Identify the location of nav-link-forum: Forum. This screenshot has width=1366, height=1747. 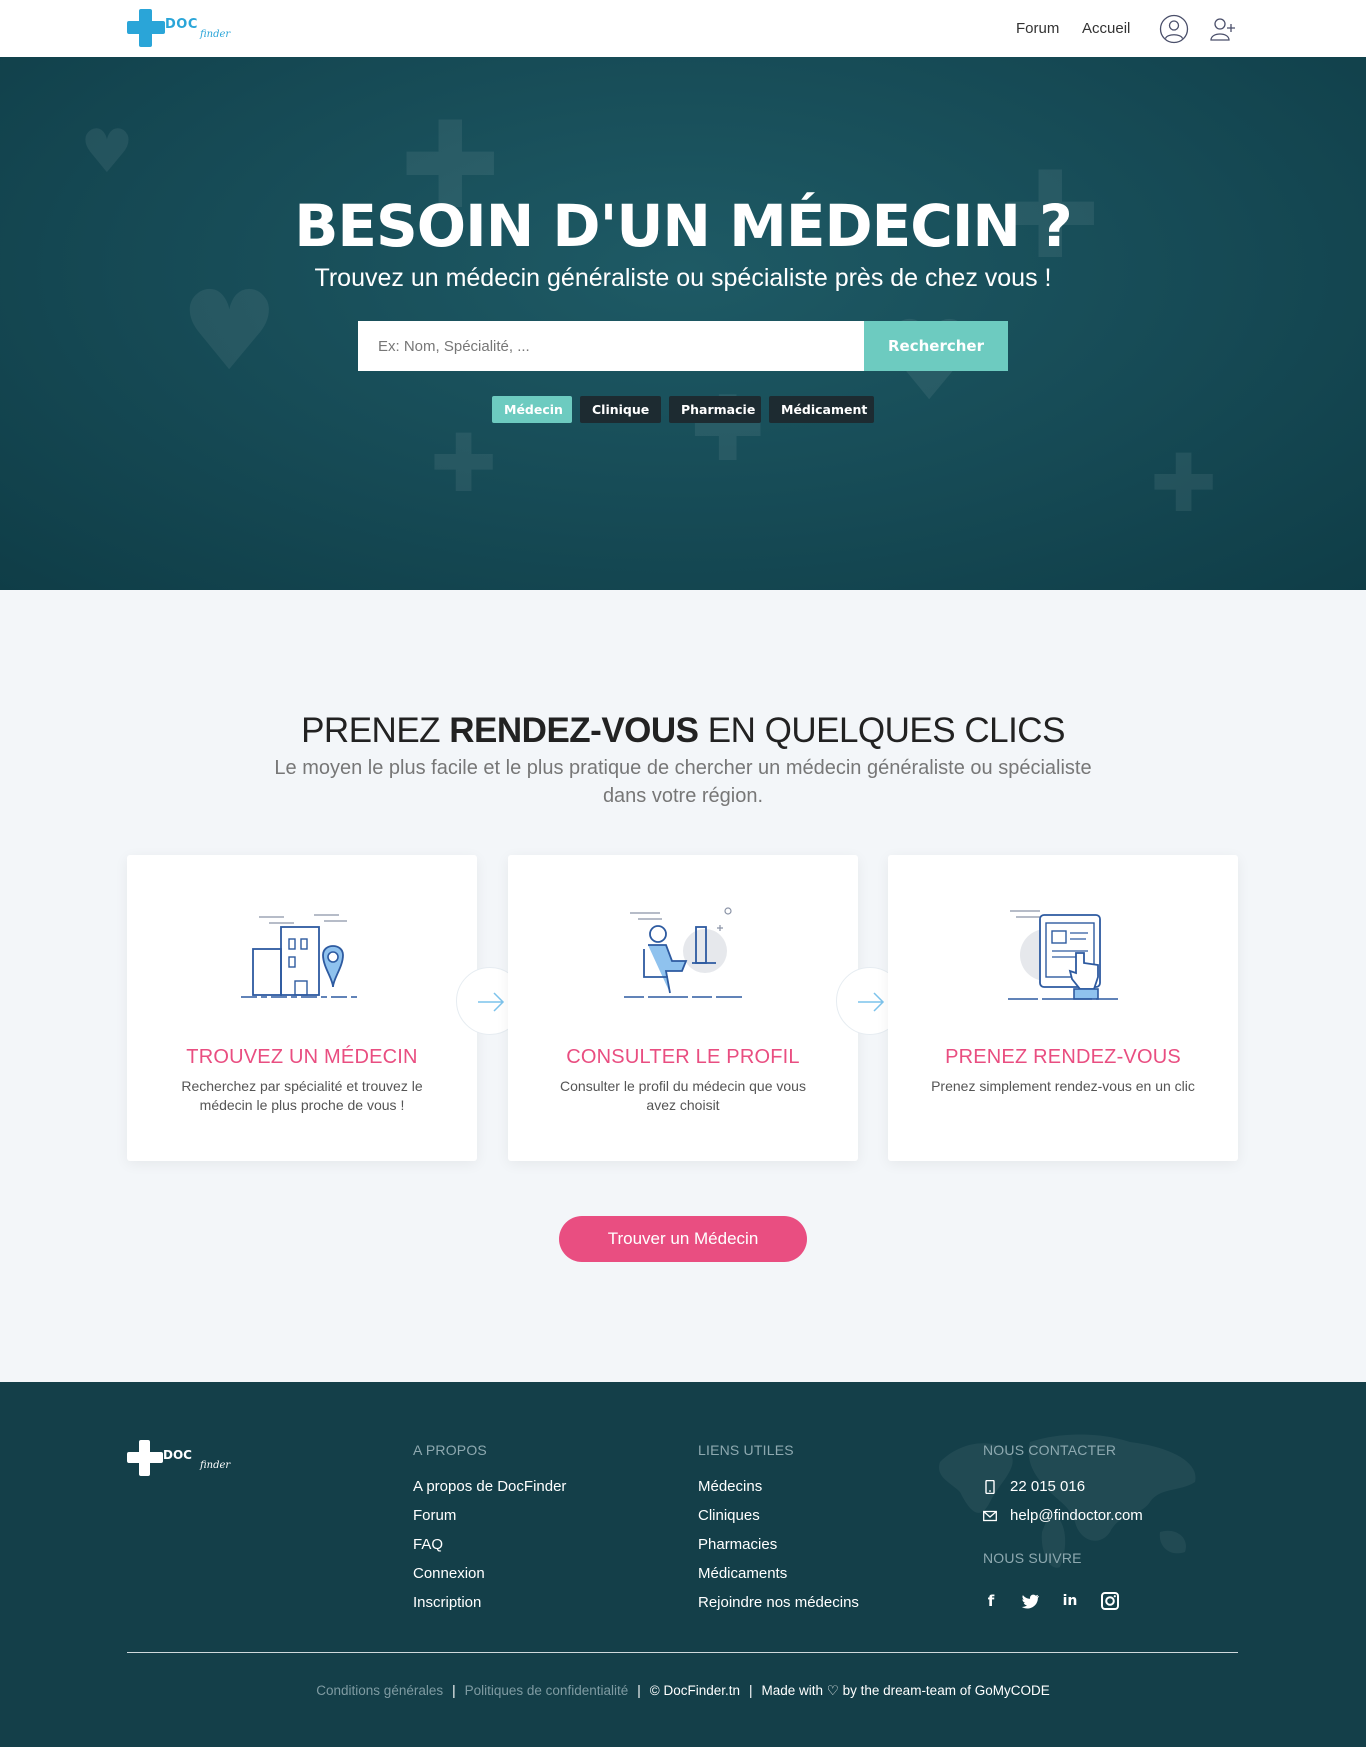
(1037, 28).